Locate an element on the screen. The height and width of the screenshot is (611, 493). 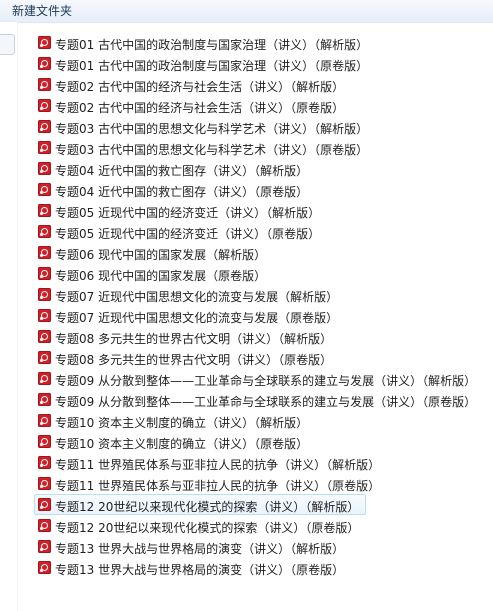
file-item: 专题09 从分散到整体——工业革命与全球联系的建立与发展（讲义）（解析版） is located at coordinates (258, 378).